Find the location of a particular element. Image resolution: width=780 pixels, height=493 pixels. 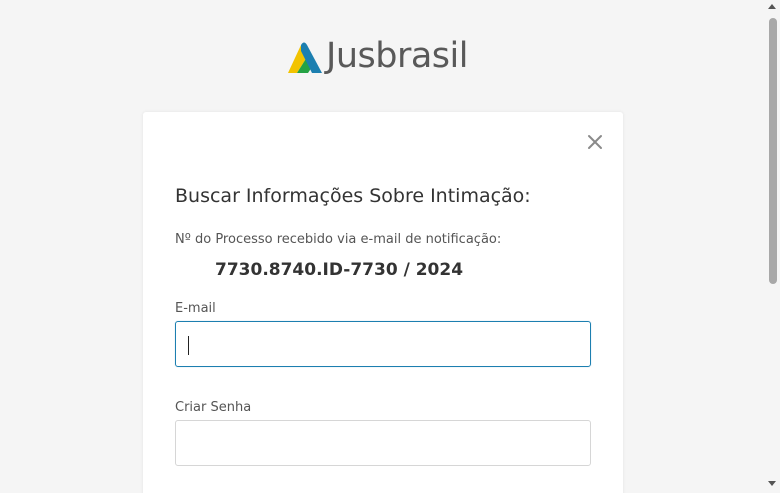

process-number: 7730.8740.ID-7730 / 2024 is located at coordinates (339, 270).